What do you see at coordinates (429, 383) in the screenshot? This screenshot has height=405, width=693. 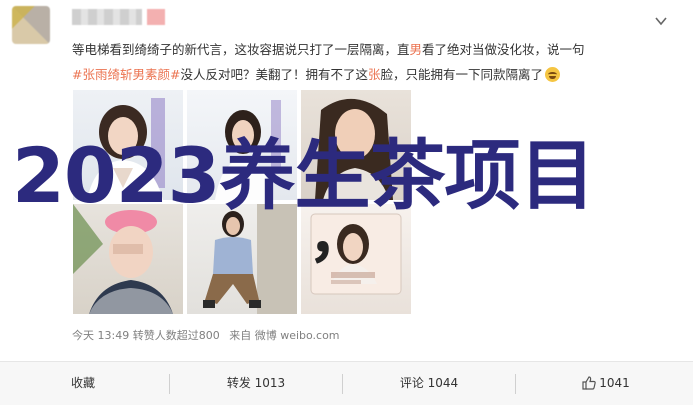 I see `comment-button: 评论 1044` at bounding box center [429, 383].